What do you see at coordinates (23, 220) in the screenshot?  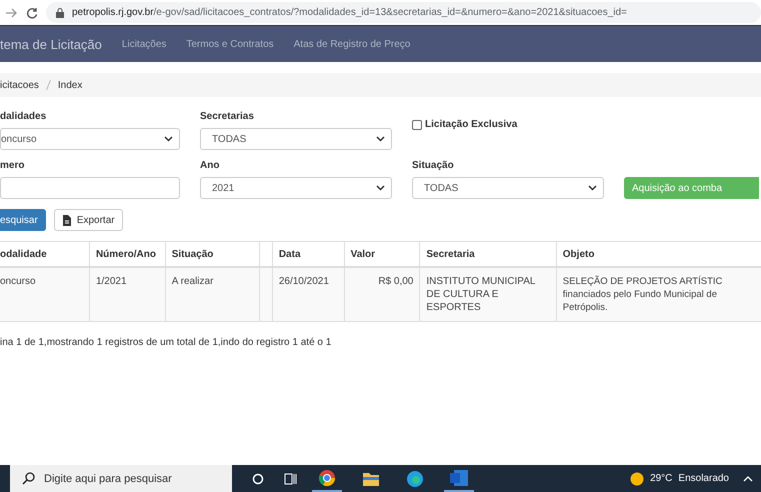 I see `search-button: esquisar` at bounding box center [23, 220].